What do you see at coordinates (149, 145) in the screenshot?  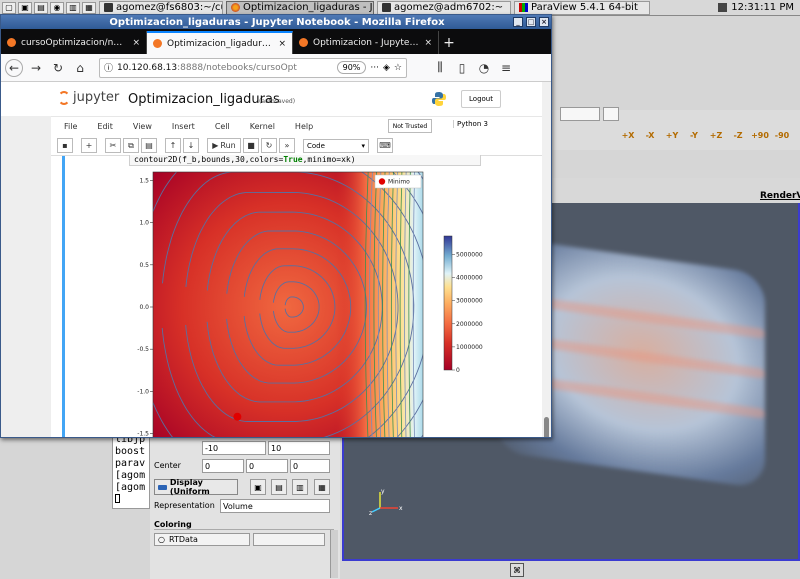 I see `paste-icon: ▤` at bounding box center [149, 145].